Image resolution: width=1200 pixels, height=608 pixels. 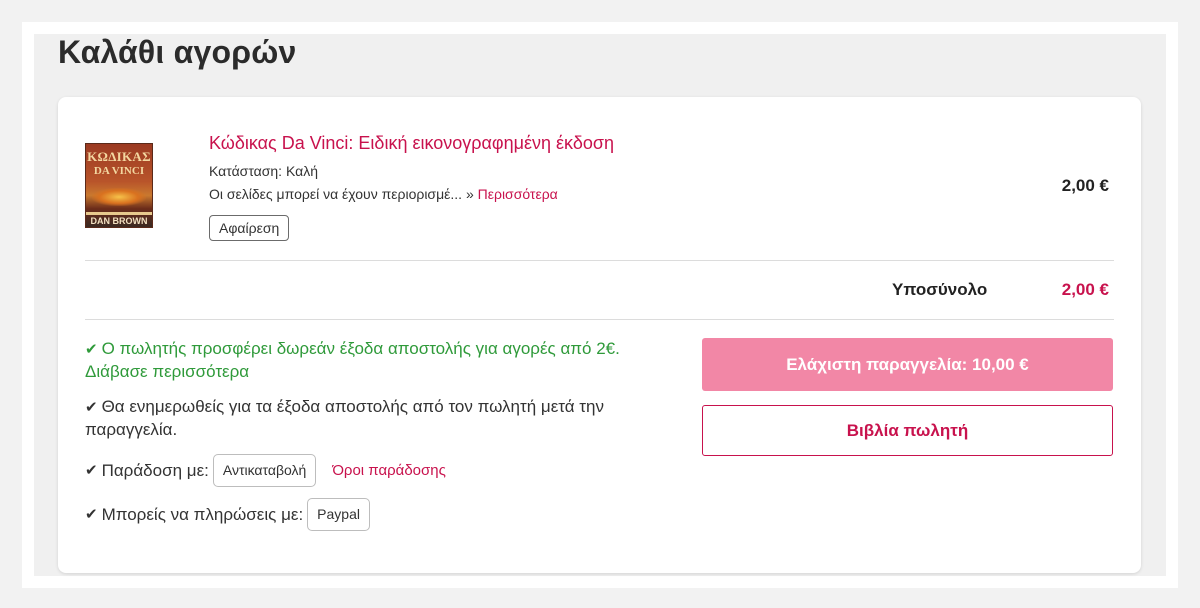 I want to click on cover-title-line2: DA VINCI, so click(x=119, y=171).